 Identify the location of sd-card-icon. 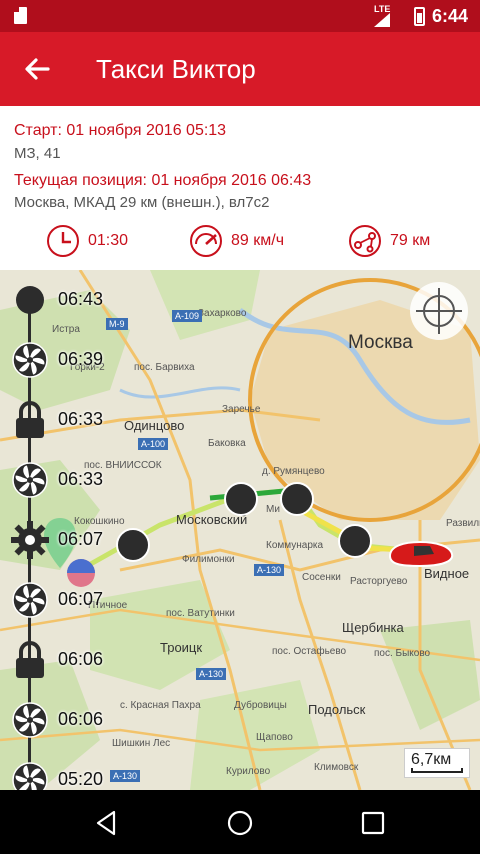
(20, 15).